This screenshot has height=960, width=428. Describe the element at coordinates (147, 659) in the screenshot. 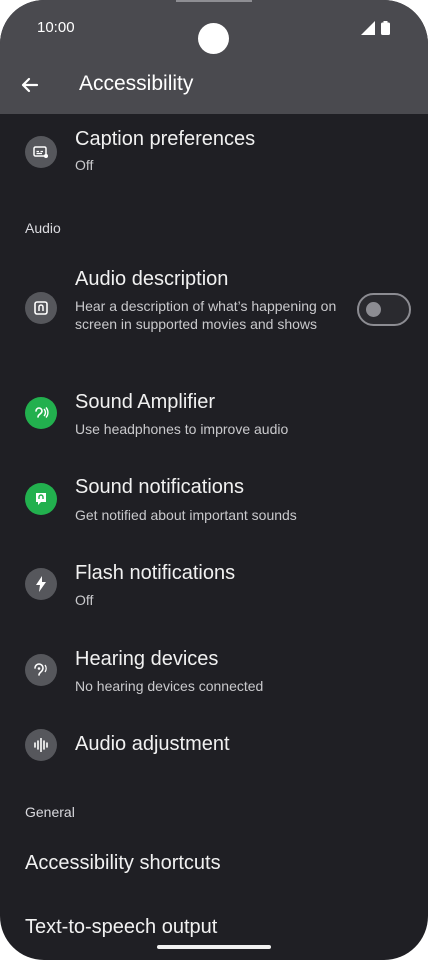

I see `item-title: Hearing devices` at that location.